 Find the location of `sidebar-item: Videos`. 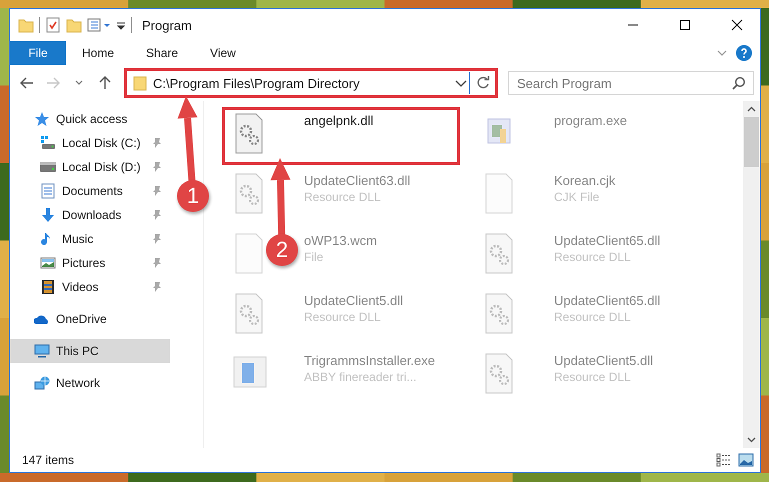

sidebar-item: Videos is located at coordinates (90, 287).